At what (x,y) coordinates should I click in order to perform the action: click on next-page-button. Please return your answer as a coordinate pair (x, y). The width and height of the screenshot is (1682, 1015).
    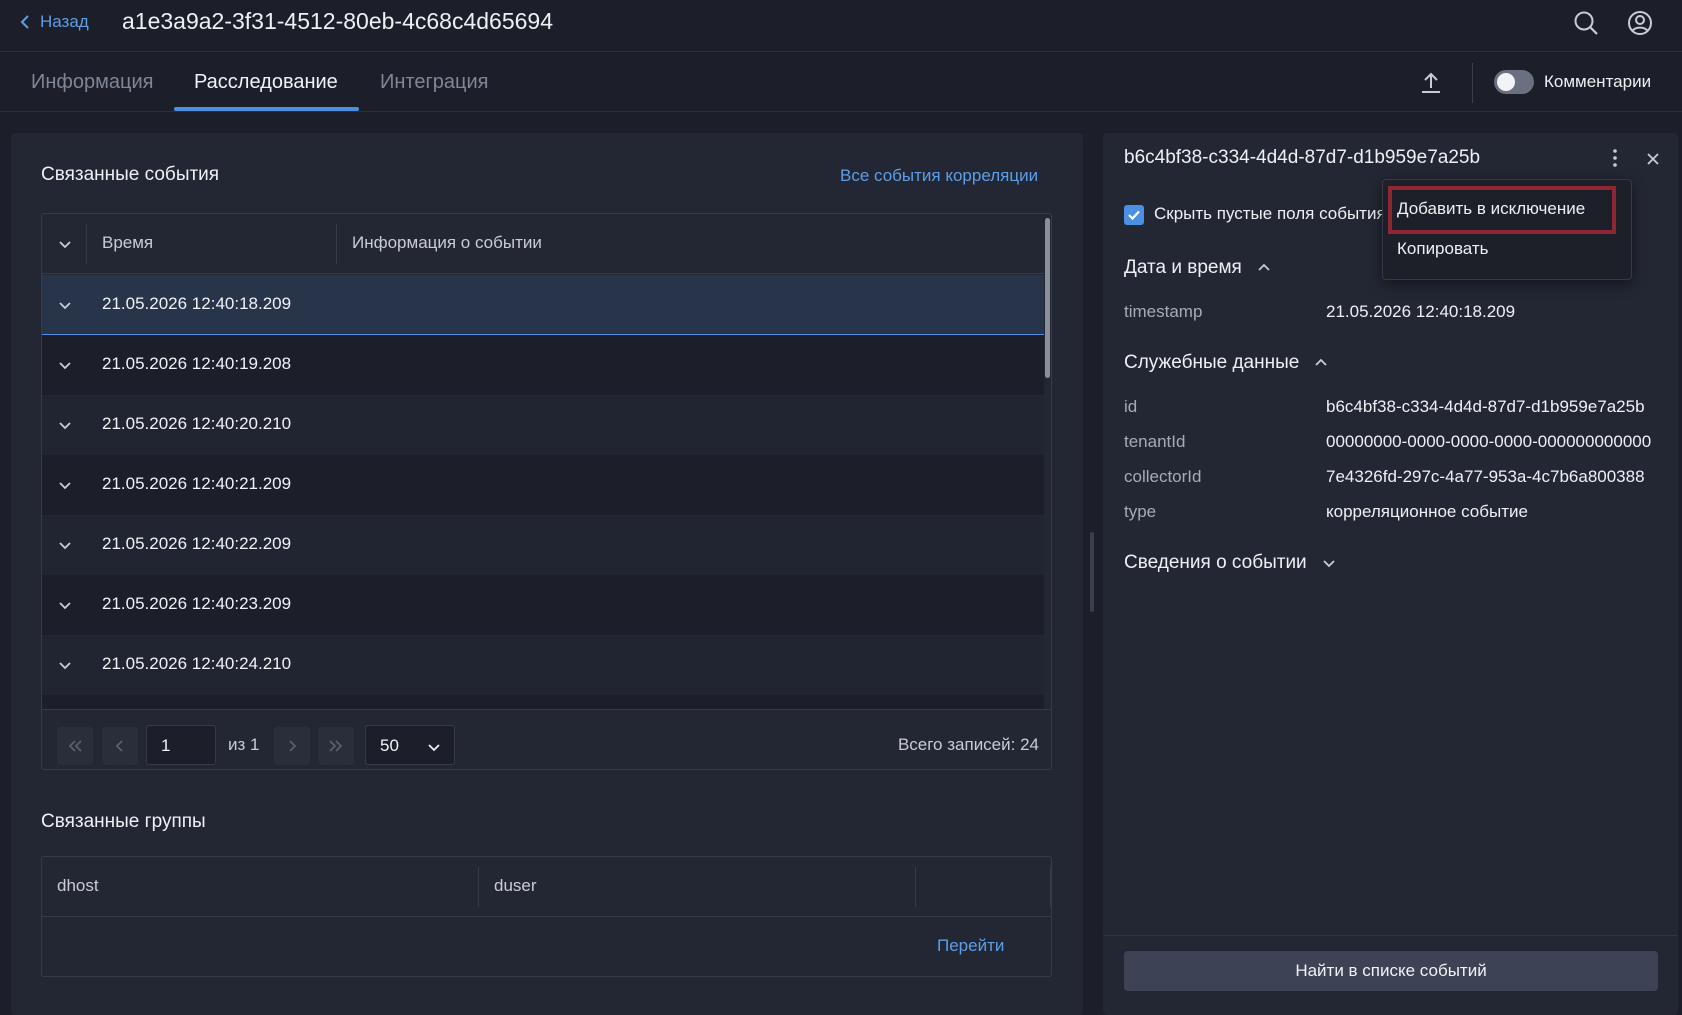
    Looking at the image, I should click on (292, 746).